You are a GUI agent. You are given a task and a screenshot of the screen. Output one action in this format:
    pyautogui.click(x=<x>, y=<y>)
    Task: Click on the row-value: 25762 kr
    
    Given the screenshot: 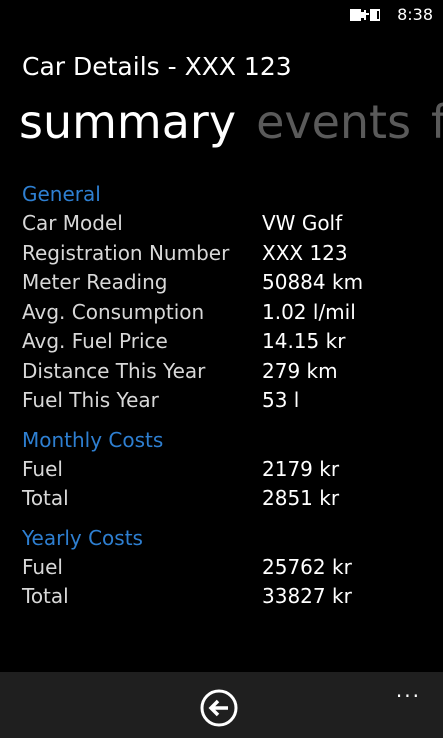 What is the action you would take?
    pyautogui.click(x=307, y=566)
    